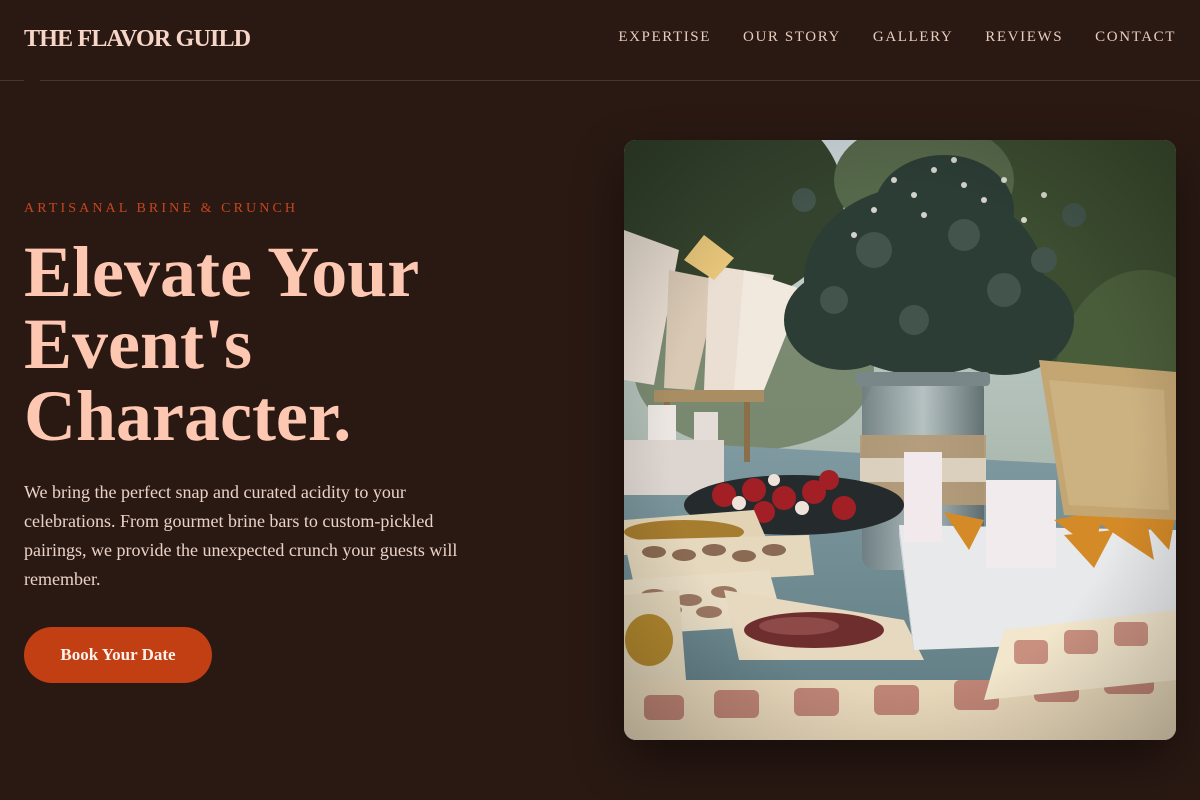  Describe the element at coordinates (221, 344) in the screenshot. I see `hero-headline: Elevate Your Event's Character.` at that location.